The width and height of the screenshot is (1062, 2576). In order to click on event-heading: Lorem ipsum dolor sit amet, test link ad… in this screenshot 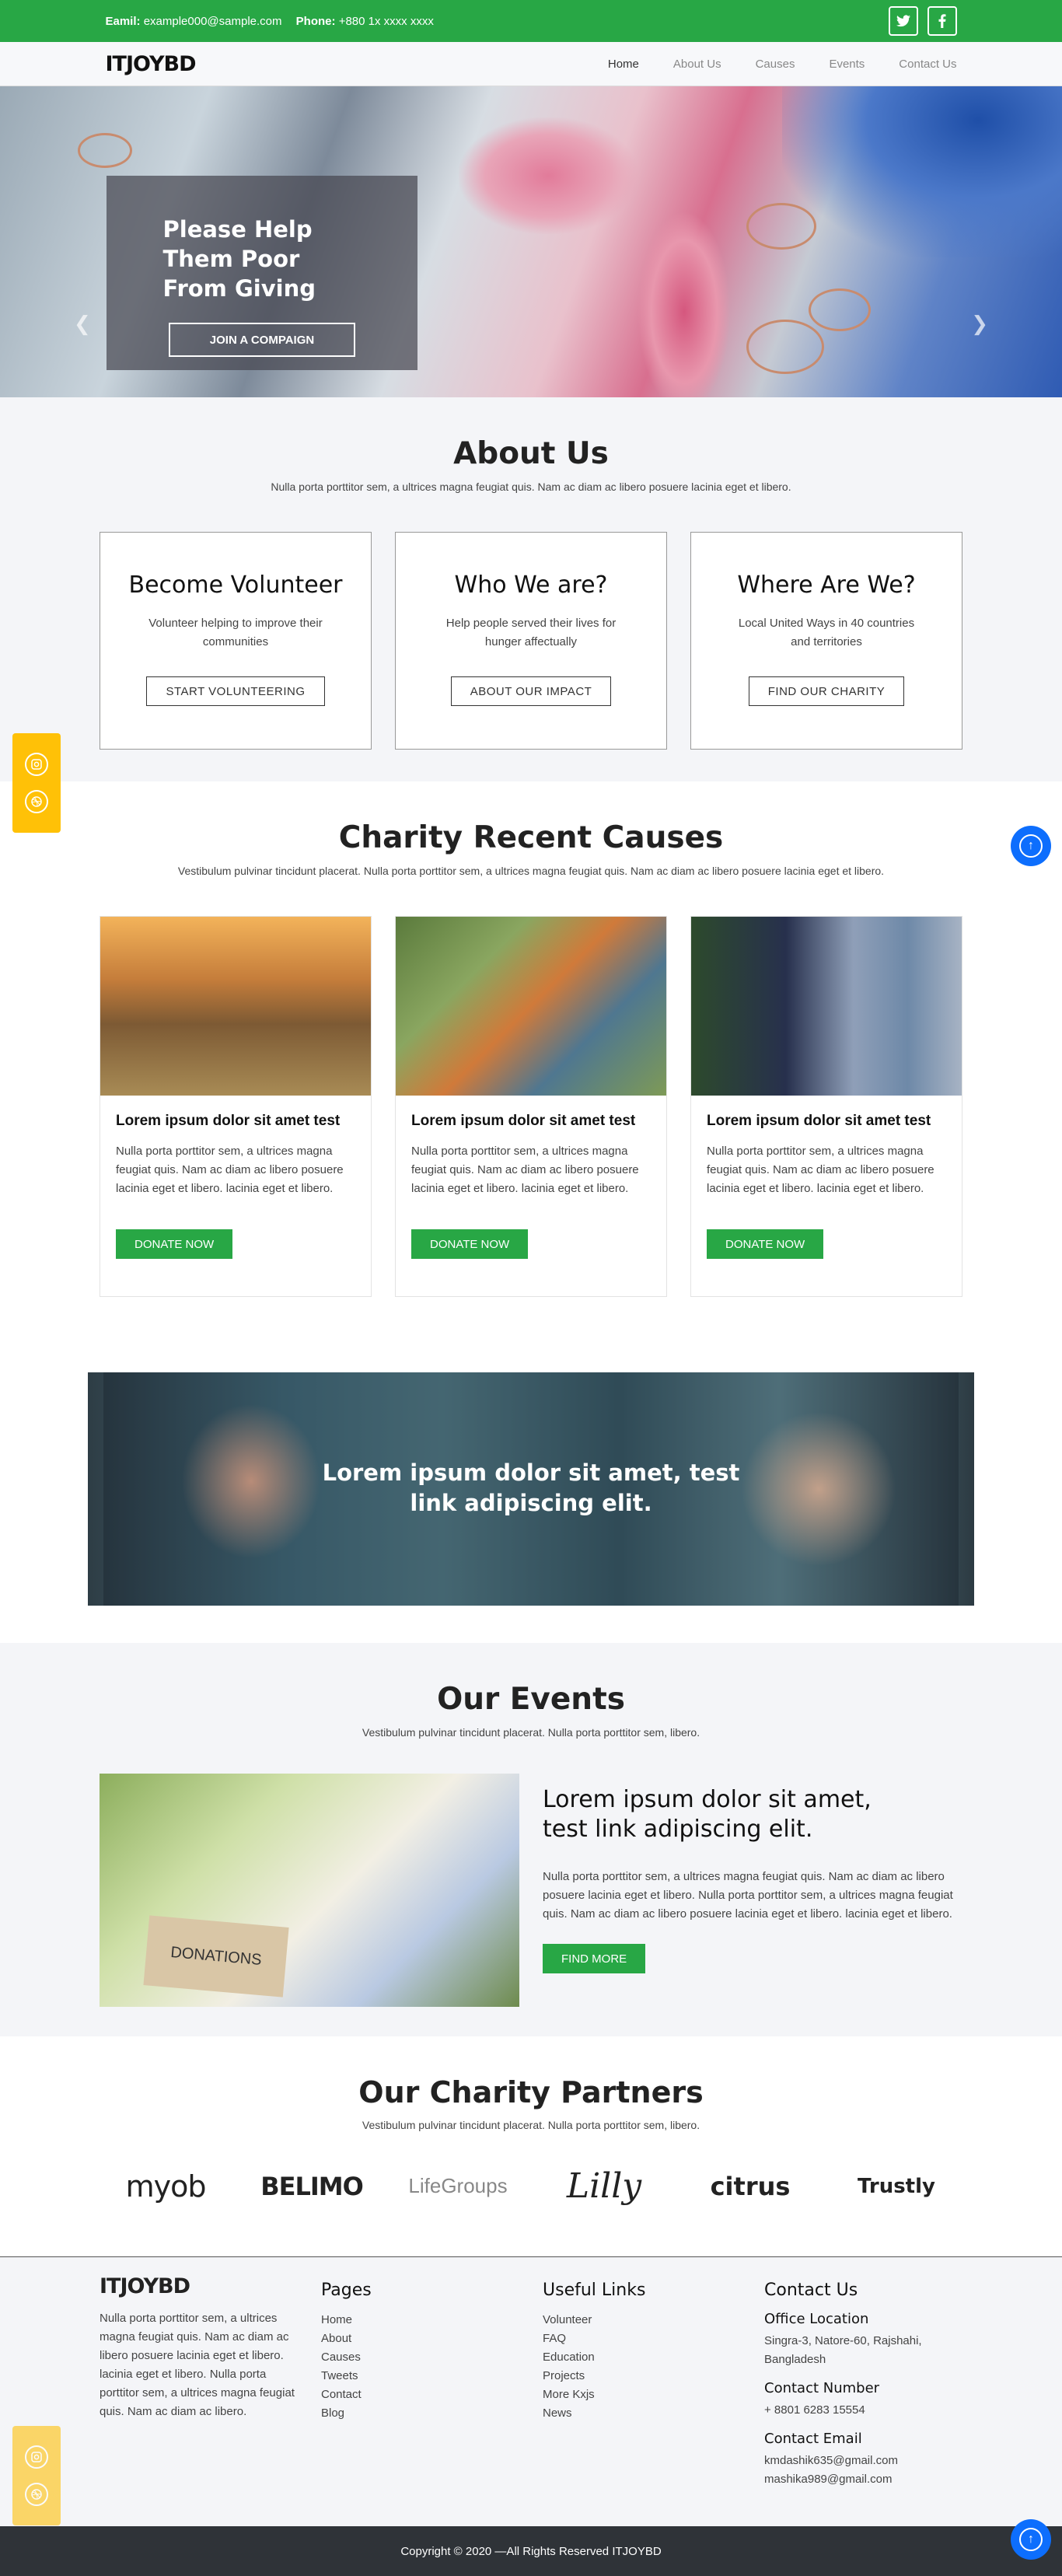, I will do `click(708, 1814)`.